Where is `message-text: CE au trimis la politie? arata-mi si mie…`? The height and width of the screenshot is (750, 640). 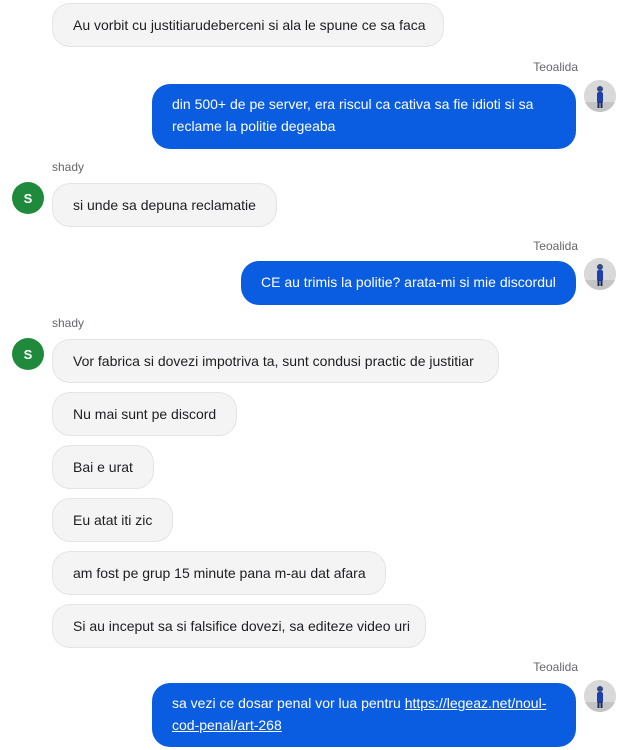 message-text: CE au trimis la politie? arata-mi si mie… is located at coordinates (408, 282).